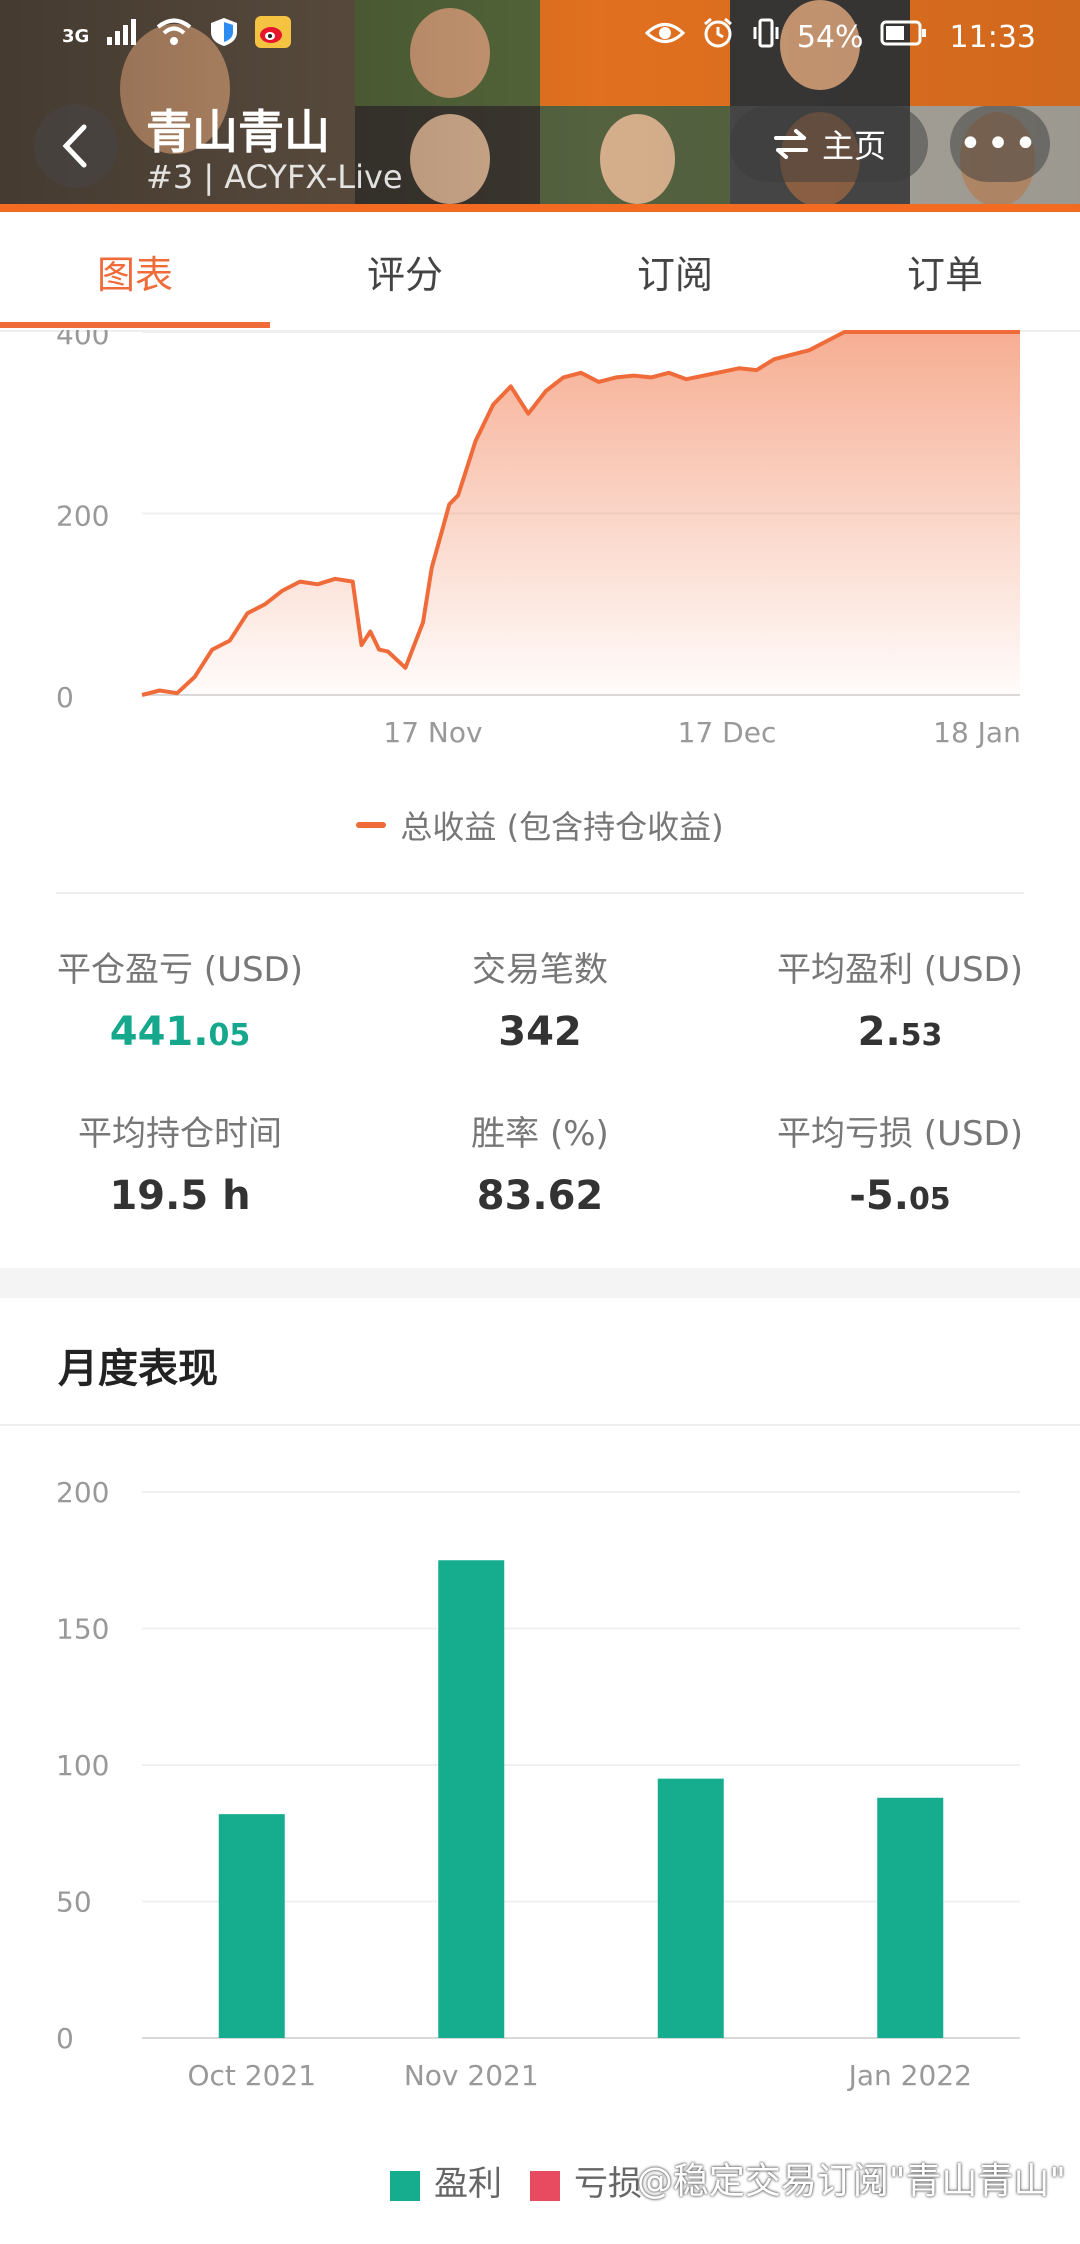  I want to click on stat-value: -5.05, so click(900, 1196).